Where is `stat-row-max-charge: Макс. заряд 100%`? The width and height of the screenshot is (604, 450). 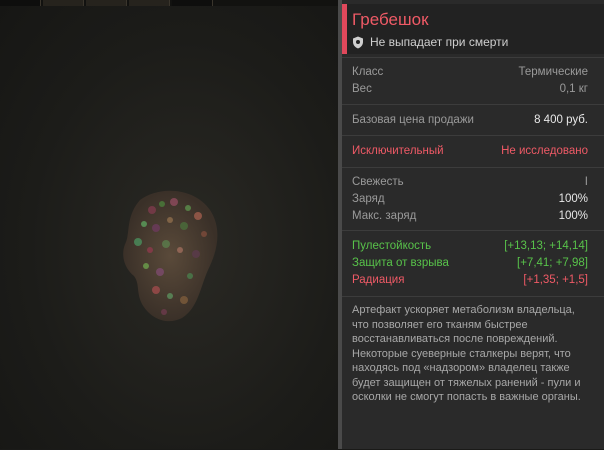 stat-row-max-charge: Макс. заряд 100% is located at coordinates (470, 216).